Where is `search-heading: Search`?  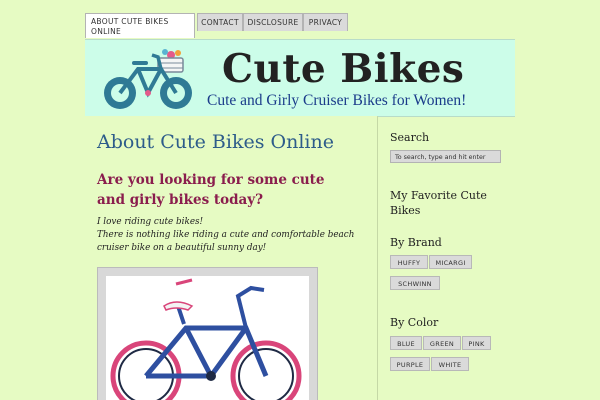
search-heading: Search is located at coordinates (410, 137).